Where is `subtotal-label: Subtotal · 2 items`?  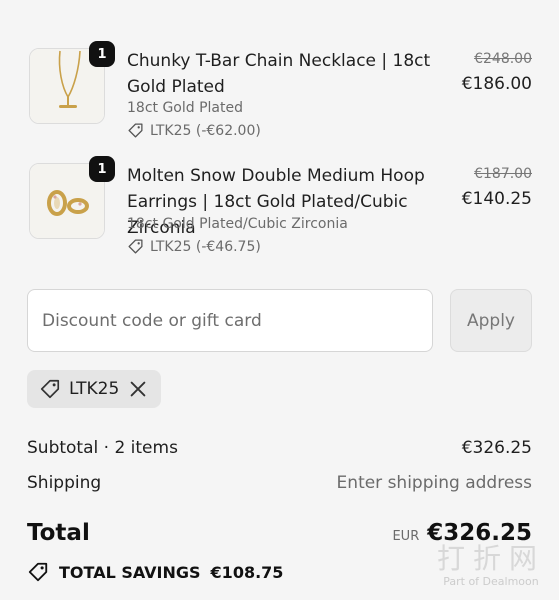
subtotal-label: Subtotal · 2 items is located at coordinates (102, 448).